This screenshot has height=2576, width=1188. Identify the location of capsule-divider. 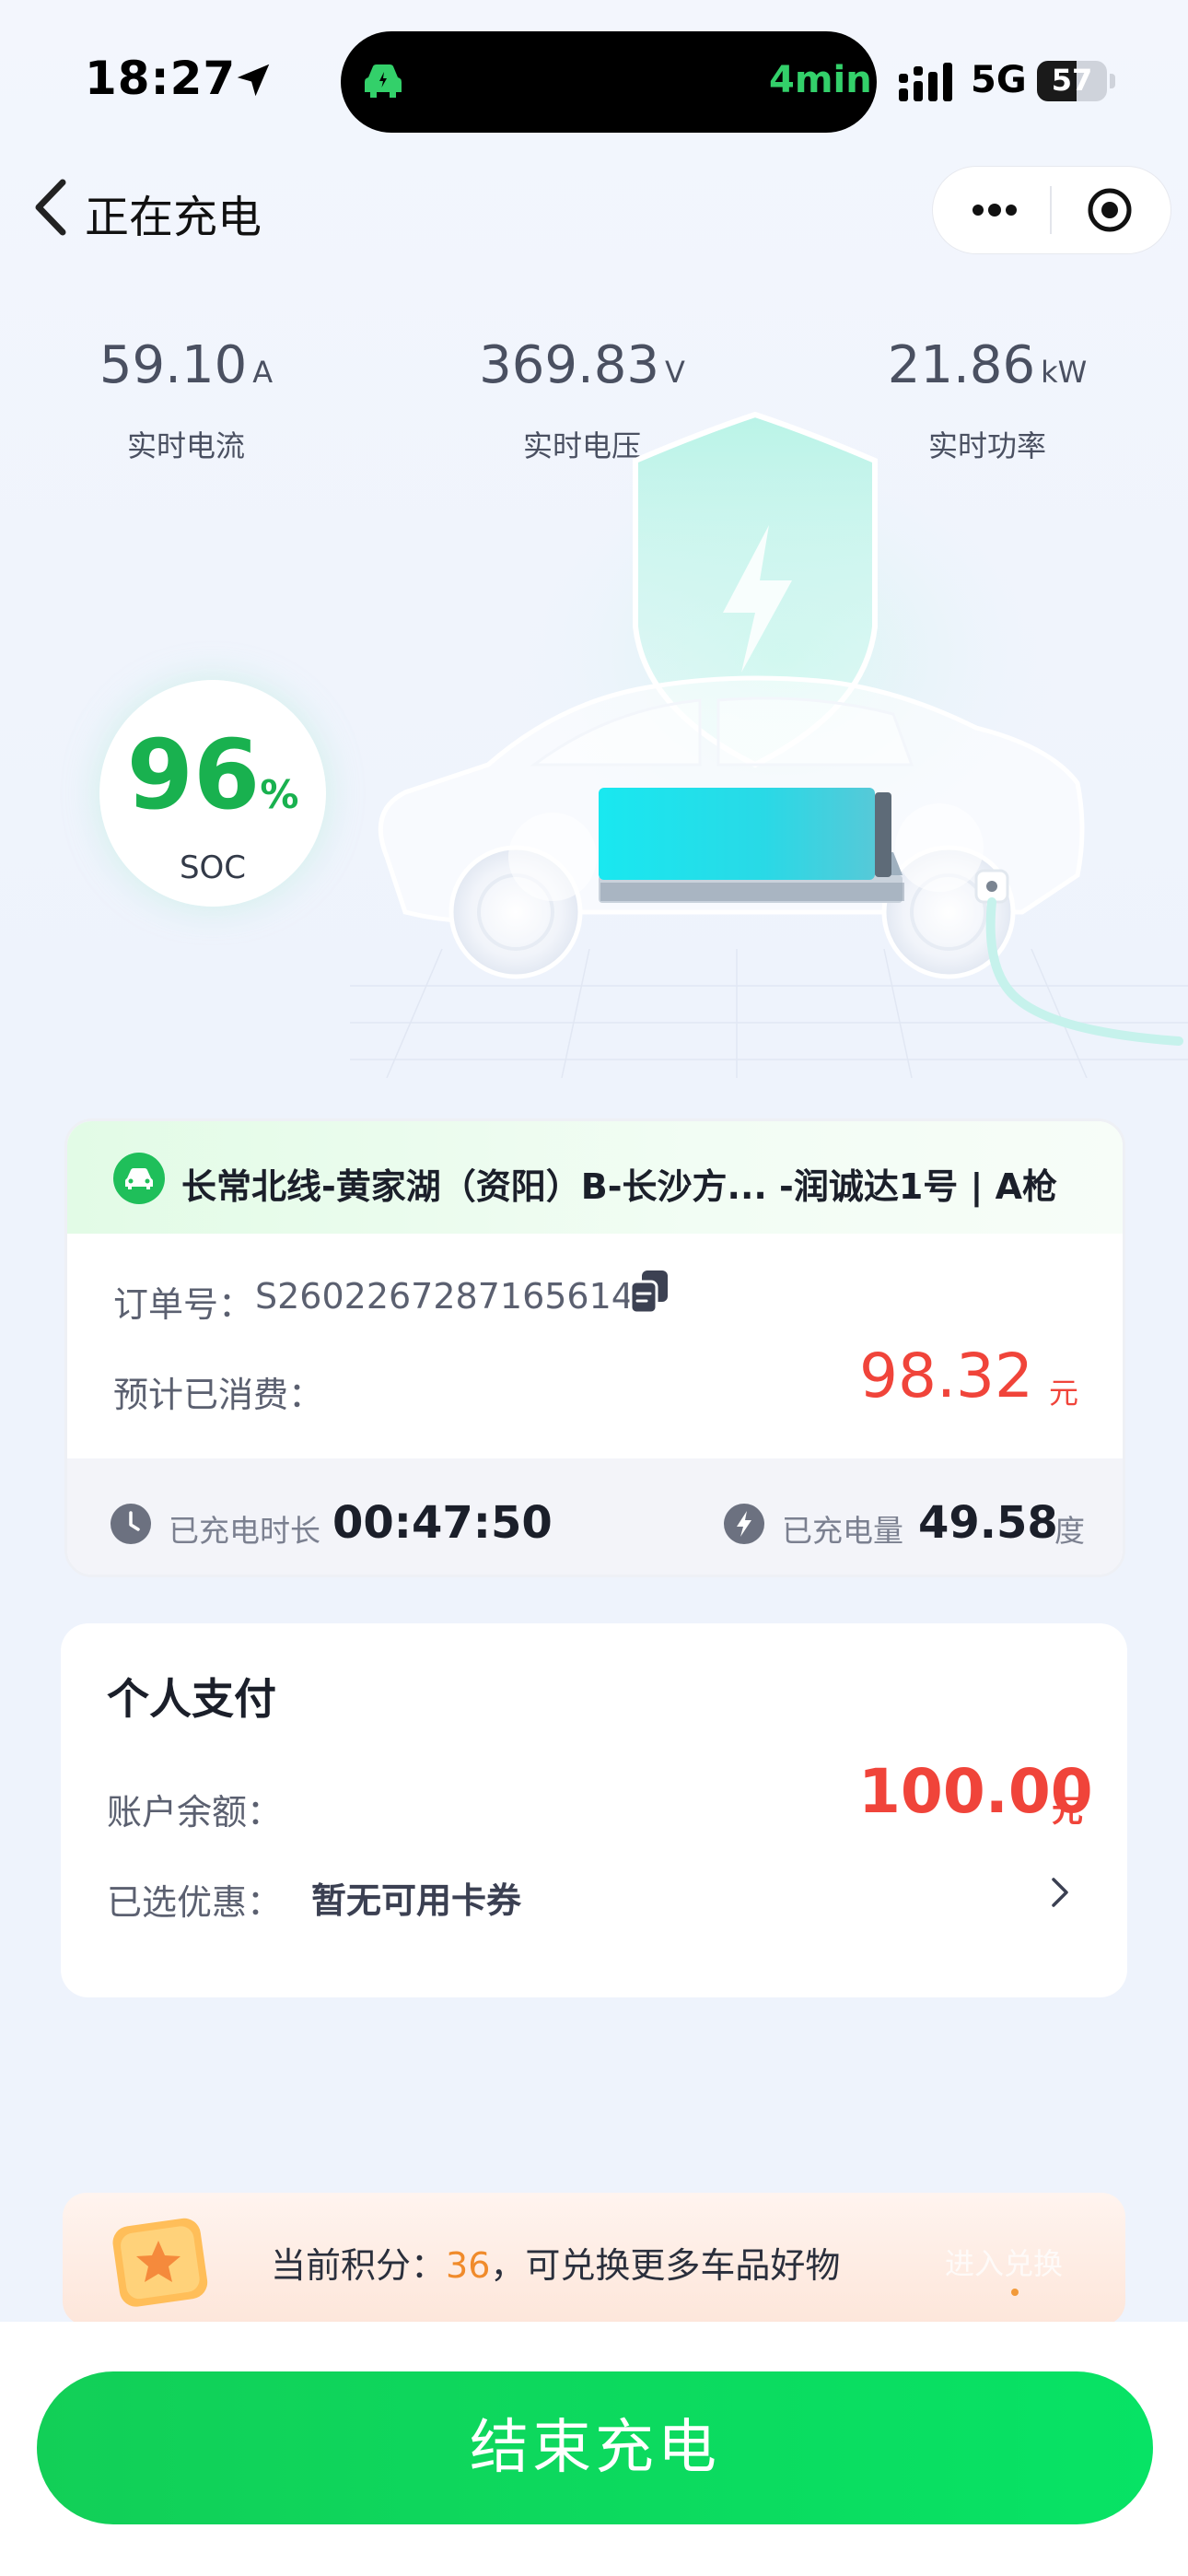
(1051, 210).